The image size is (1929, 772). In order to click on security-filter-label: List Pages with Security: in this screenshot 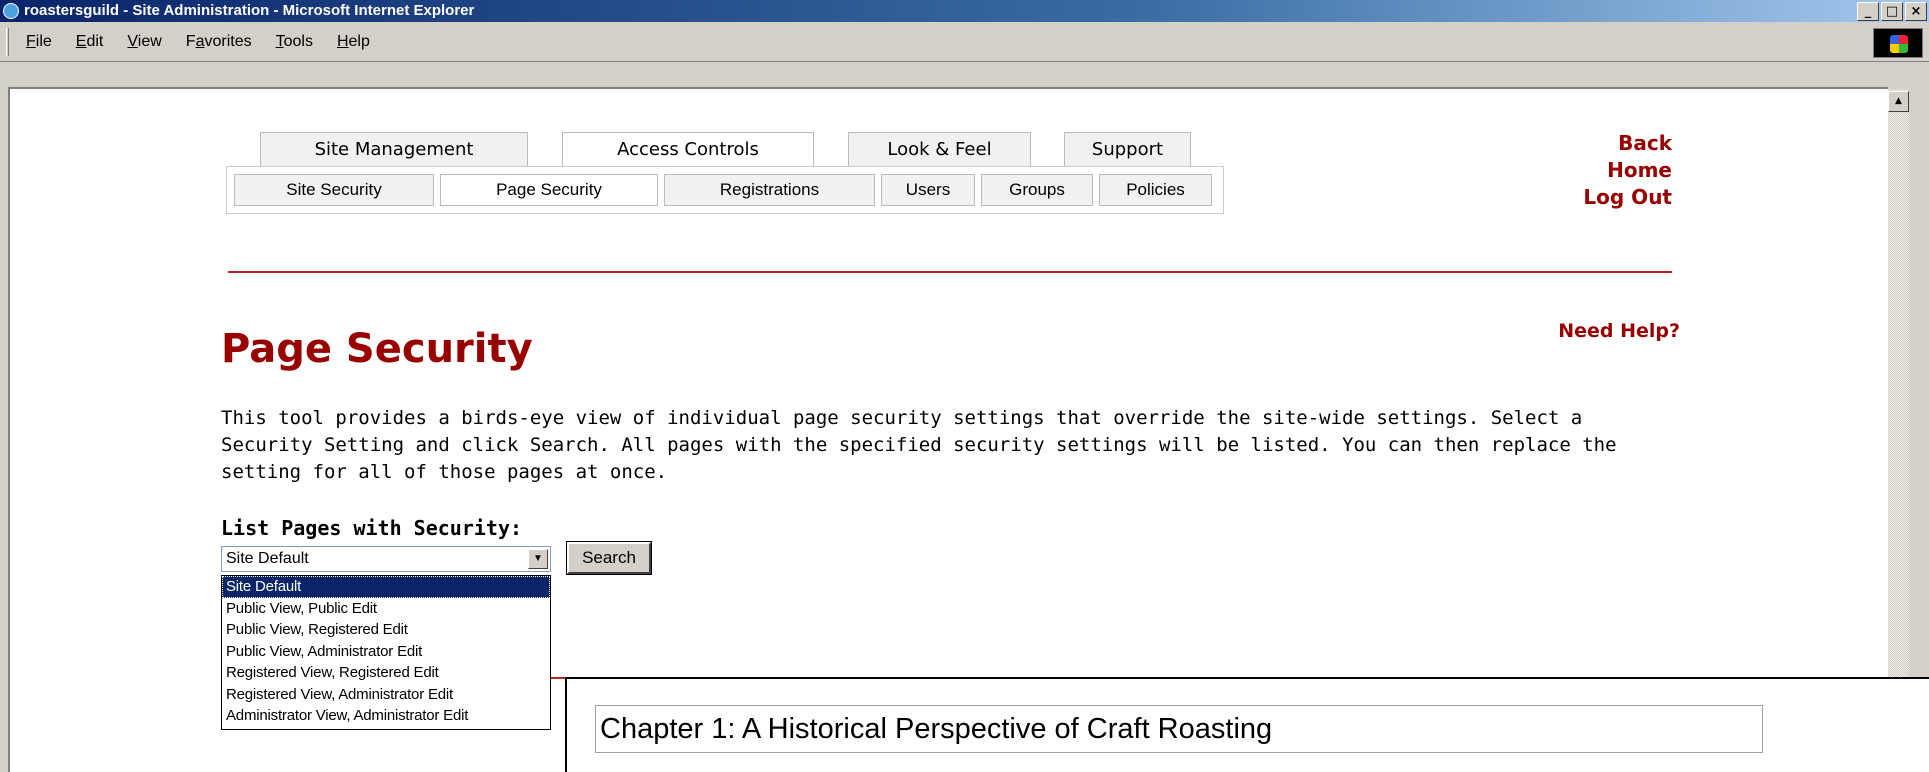, I will do `click(372, 528)`.